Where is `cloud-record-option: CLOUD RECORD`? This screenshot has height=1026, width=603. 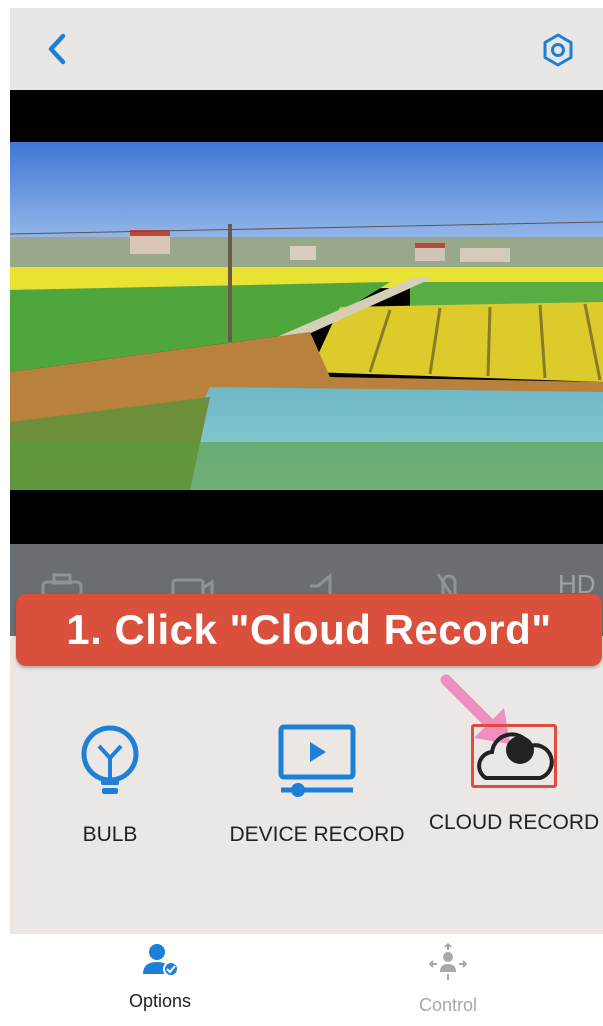
cloud-record-option: CLOUD RECORD is located at coordinates (513, 779).